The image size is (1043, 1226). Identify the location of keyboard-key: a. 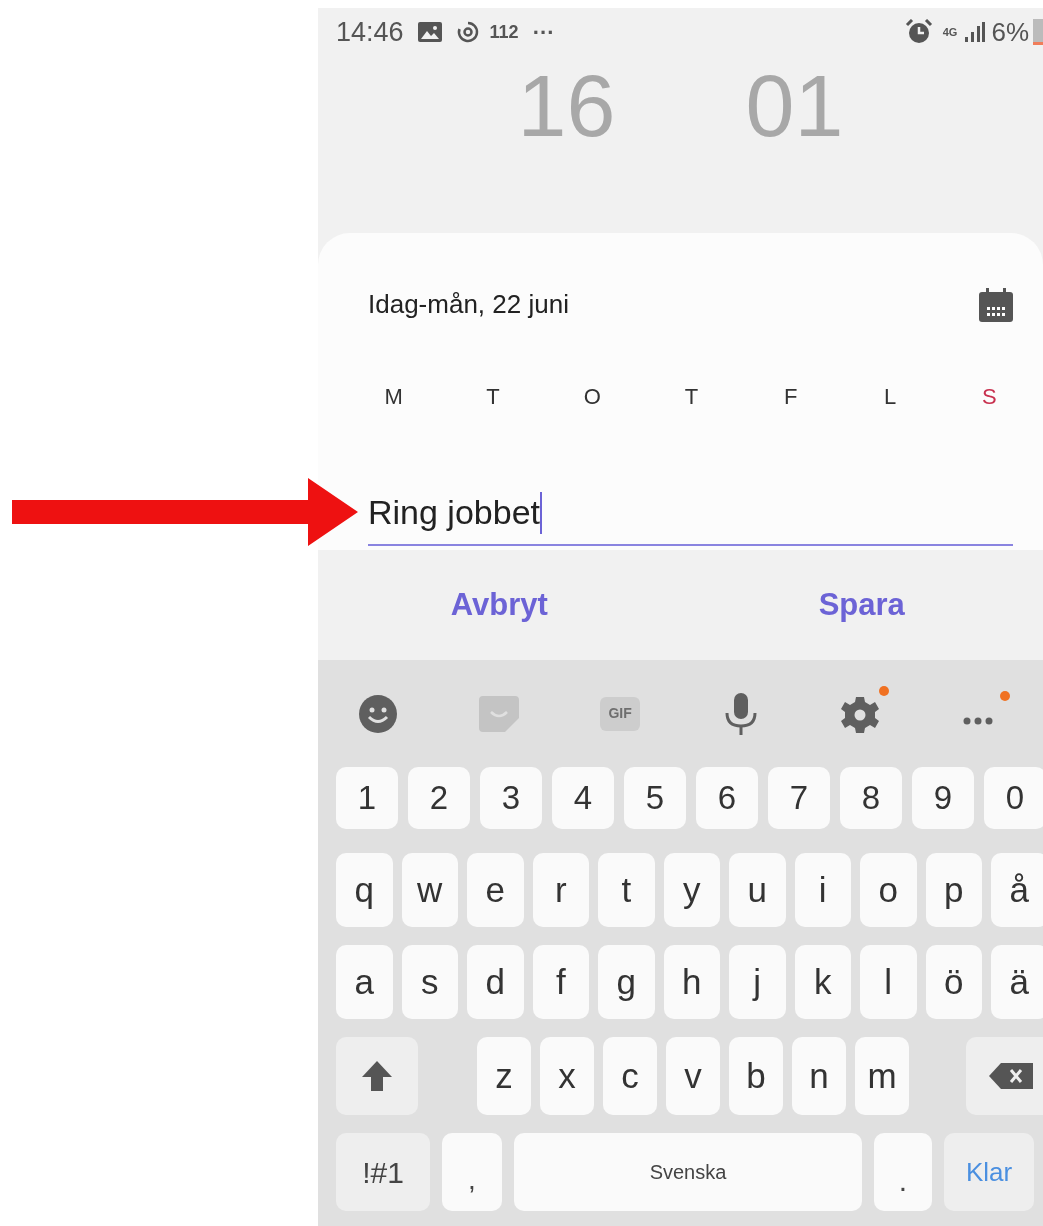
(364, 982).